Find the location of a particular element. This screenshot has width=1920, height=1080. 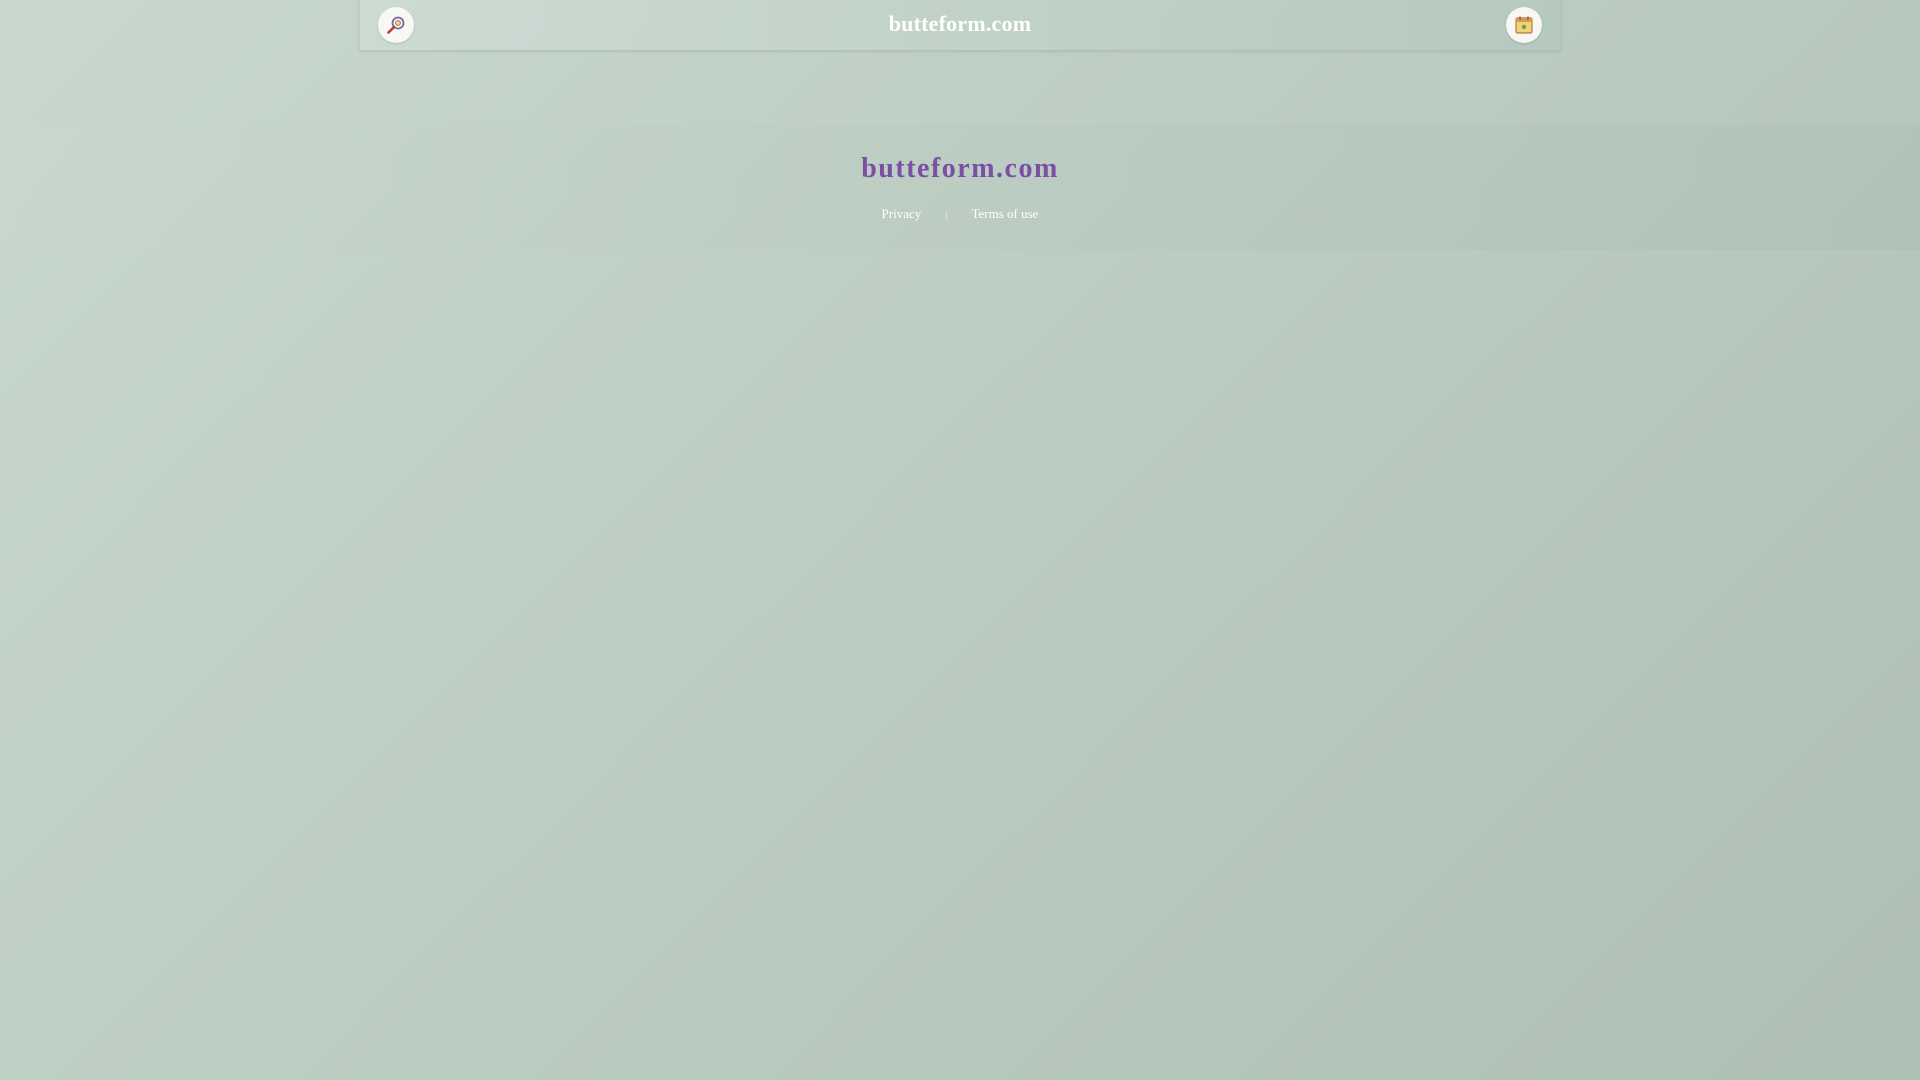

hero-band is located at coordinates (960, 187).